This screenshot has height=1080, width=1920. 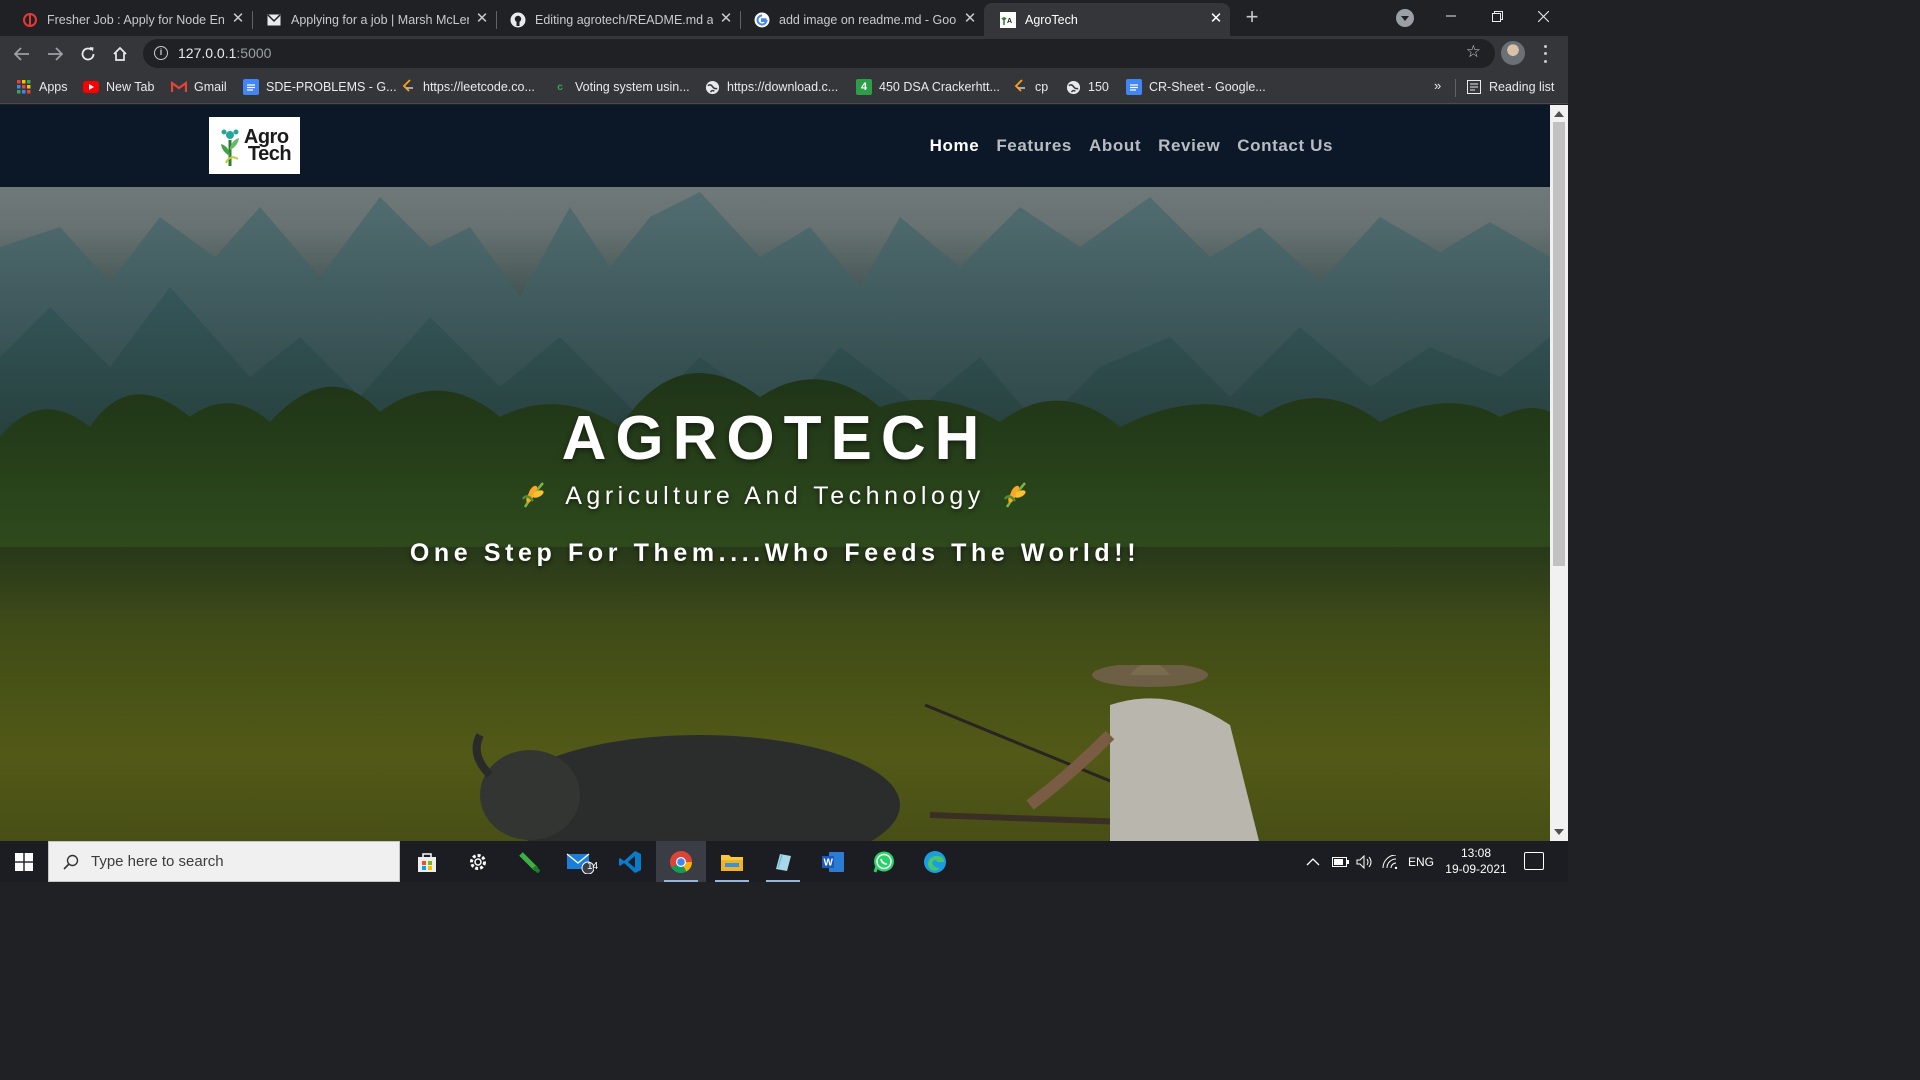 What do you see at coordinates (935, 861) in the screenshot?
I see `edge-icon` at bounding box center [935, 861].